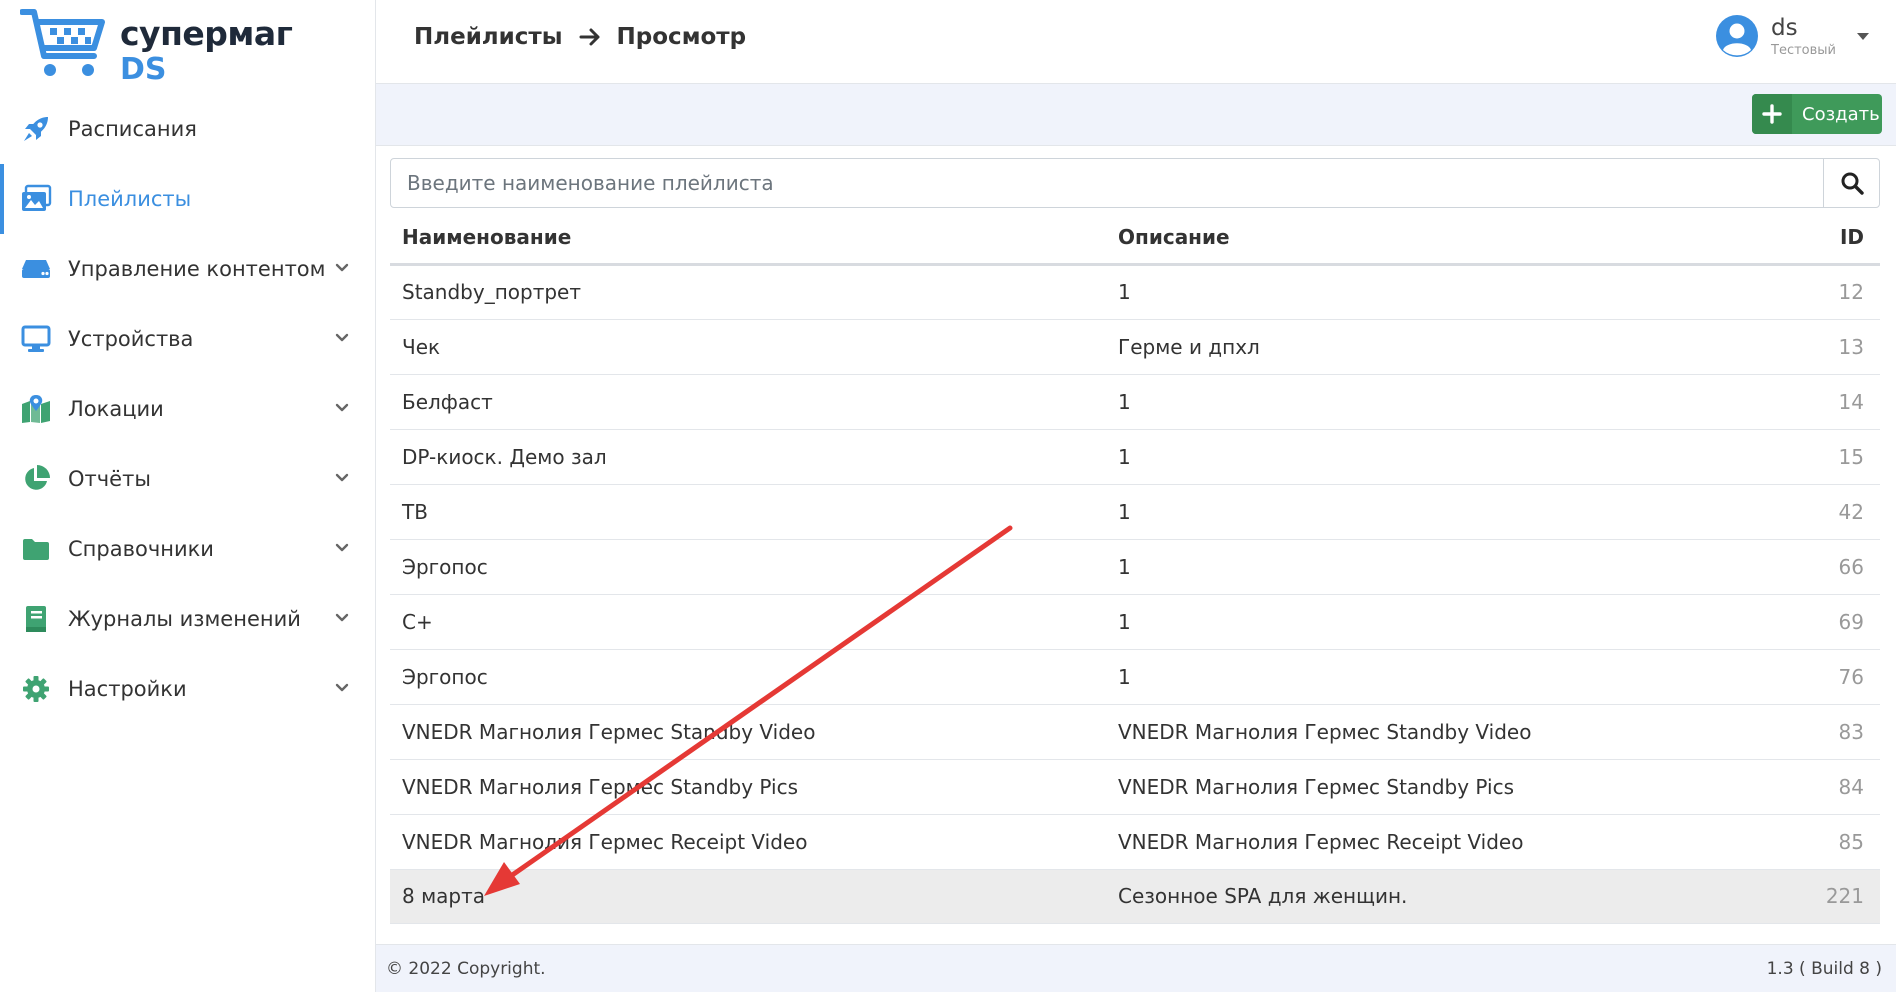 This screenshot has width=1896, height=992. What do you see at coordinates (36, 409) in the screenshot?
I see `map-icon` at bounding box center [36, 409].